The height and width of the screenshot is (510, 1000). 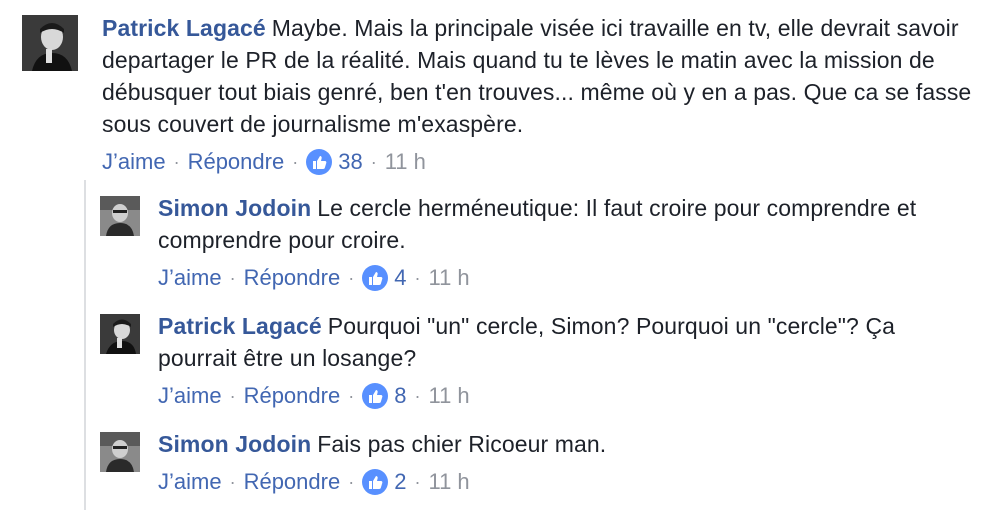 I want to click on comment-actions: J’aime · Répondre · 38 · 11 h, so click(x=264, y=162).